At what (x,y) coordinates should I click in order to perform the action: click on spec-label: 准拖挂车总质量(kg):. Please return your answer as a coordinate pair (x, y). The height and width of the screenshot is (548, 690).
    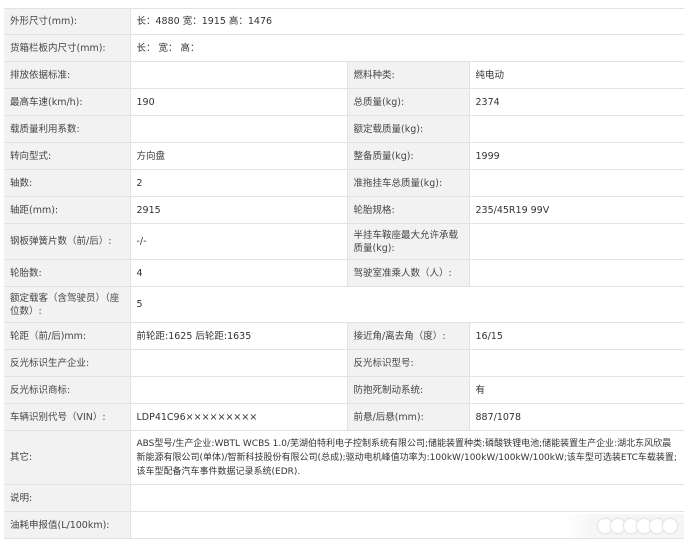
    Looking at the image, I should click on (407, 183).